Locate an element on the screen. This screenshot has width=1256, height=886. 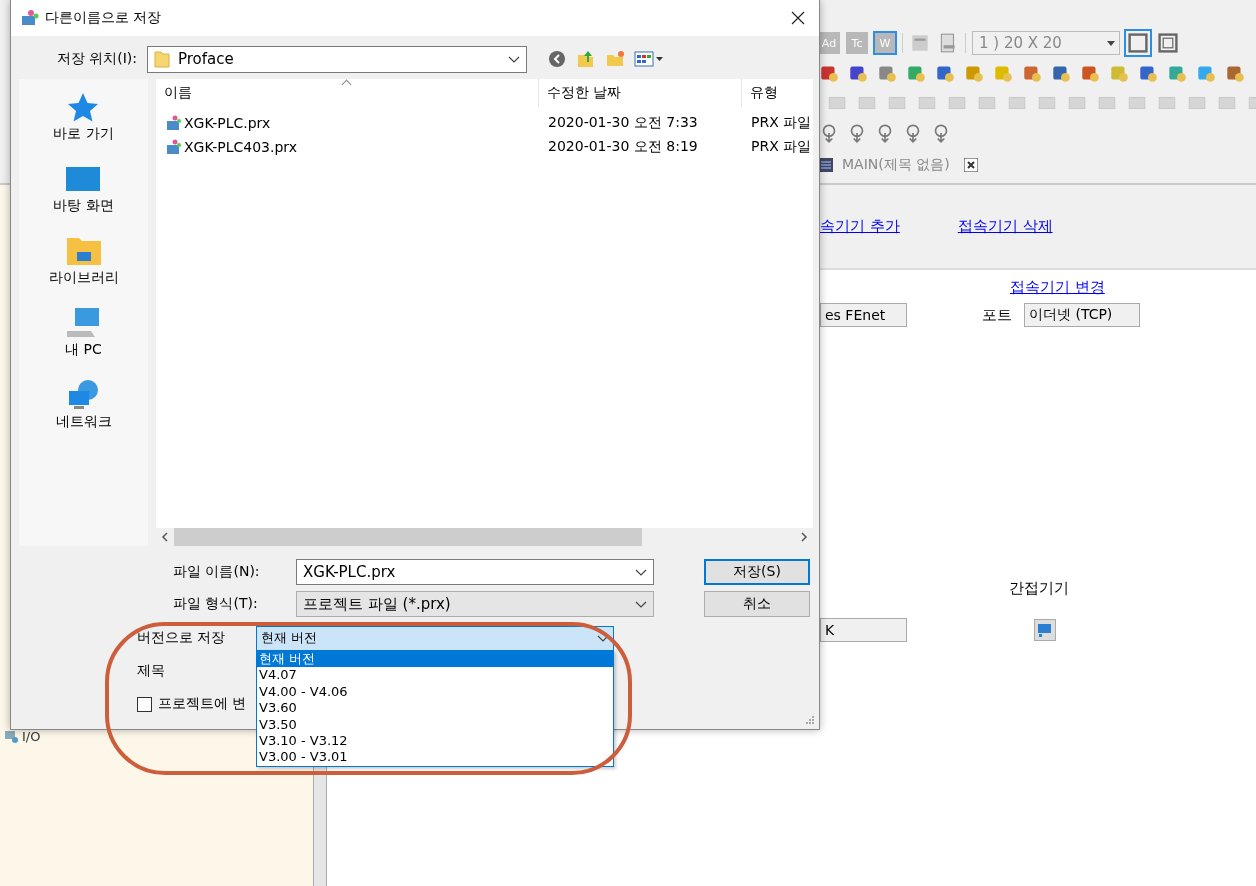
file-name-label: 파일 이름(N): is located at coordinates (216, 572).